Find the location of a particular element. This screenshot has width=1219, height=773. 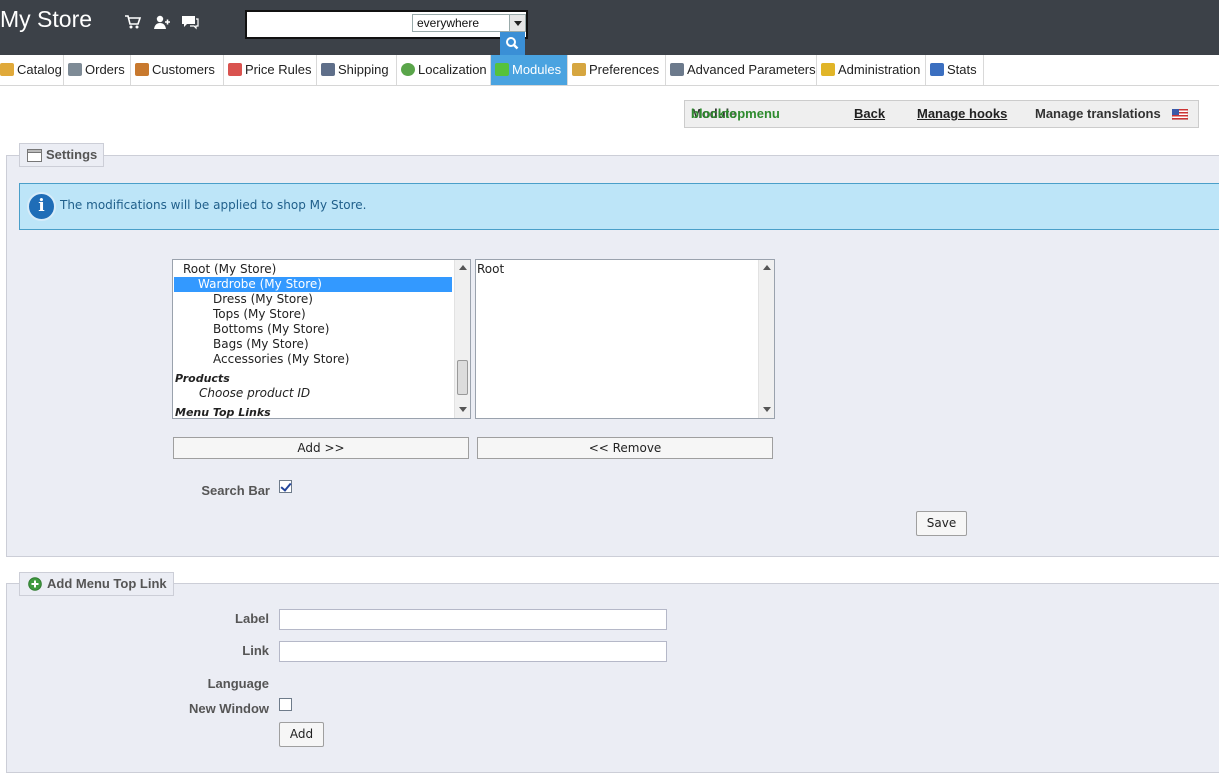

list-item-selected: Wardrobe (My Store) is located at coordinates (313, 284).